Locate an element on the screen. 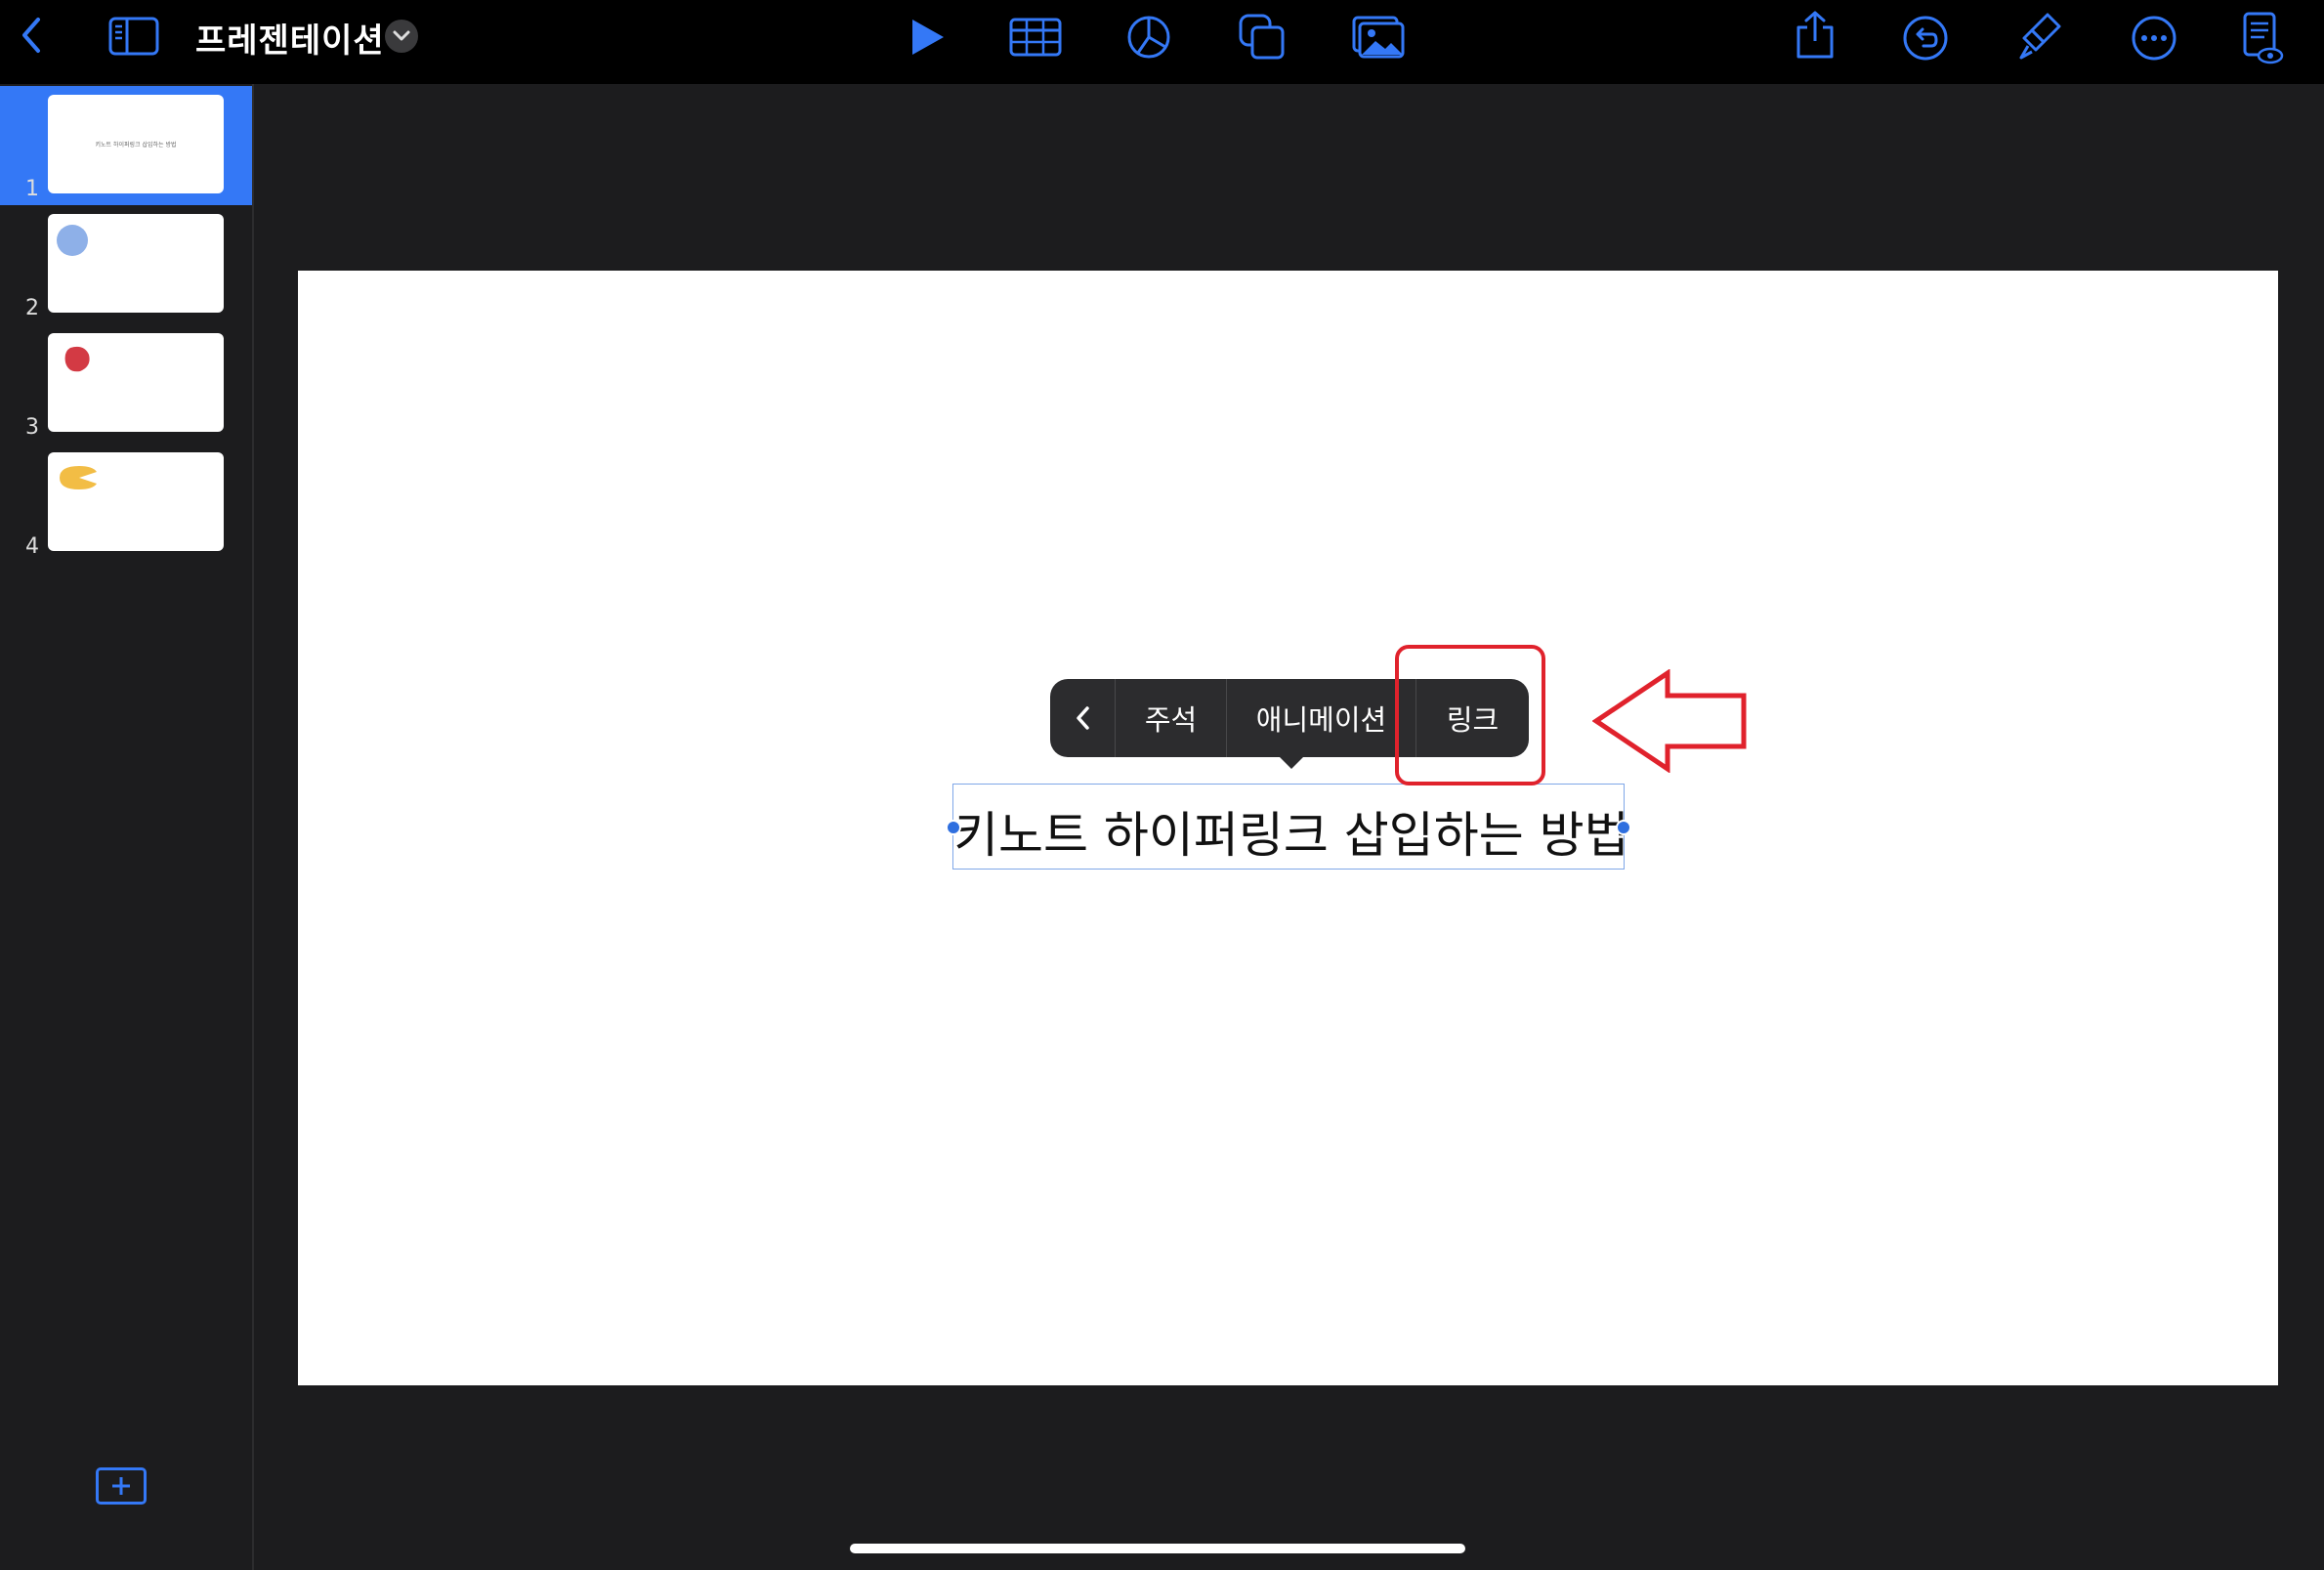  menu-back-button is located at coordinates (1082, 718).